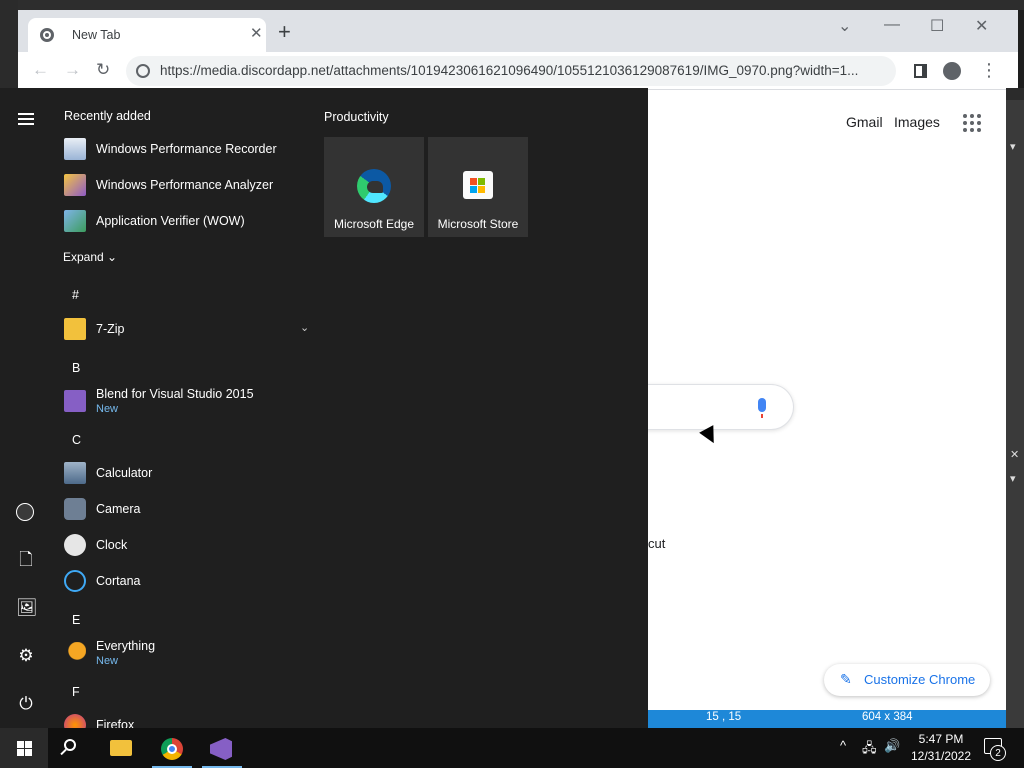 This screenshot has height=768, width=1024. I want to click on close-window-button: ✕, so click(981, 26).